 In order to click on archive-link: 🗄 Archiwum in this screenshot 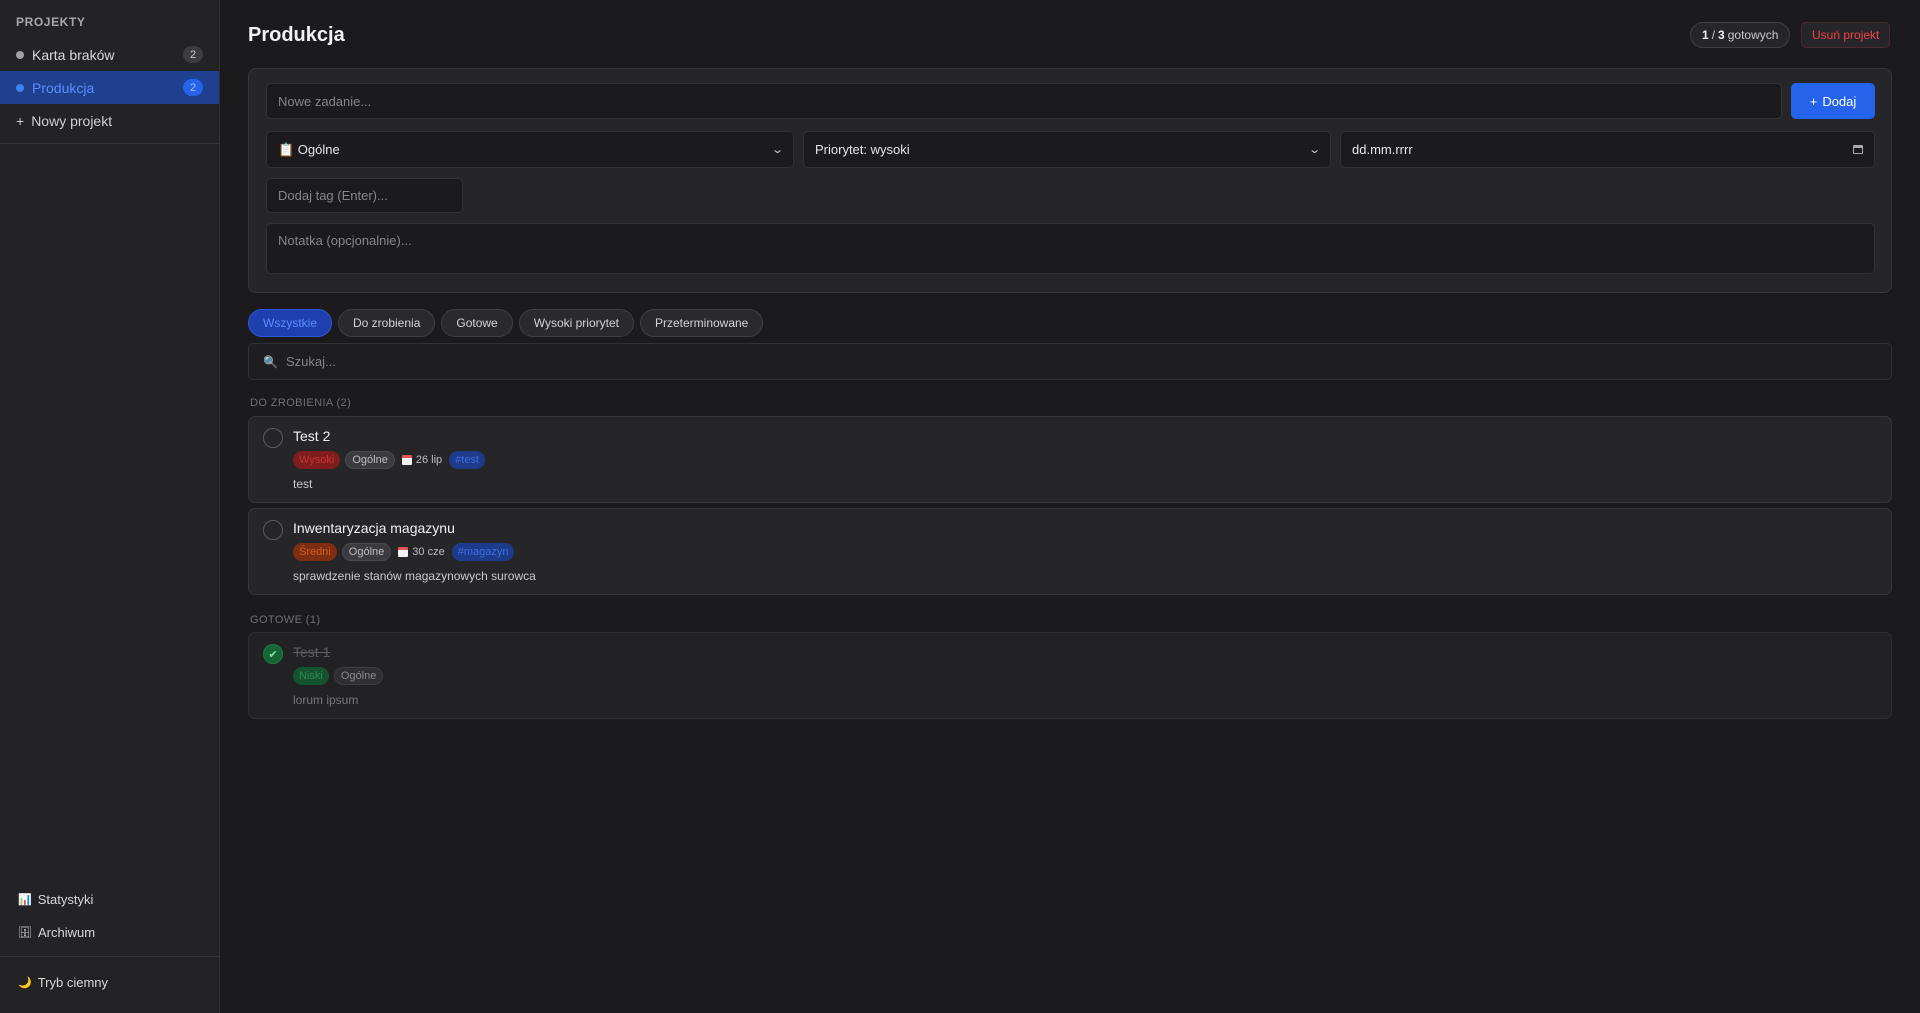, I will do `click(56, 932)`.